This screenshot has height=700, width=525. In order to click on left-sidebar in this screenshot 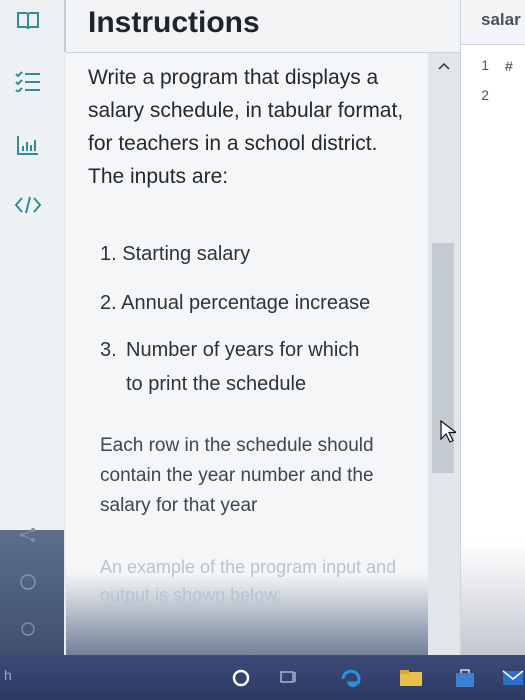, I will do `click(32, 327)`.